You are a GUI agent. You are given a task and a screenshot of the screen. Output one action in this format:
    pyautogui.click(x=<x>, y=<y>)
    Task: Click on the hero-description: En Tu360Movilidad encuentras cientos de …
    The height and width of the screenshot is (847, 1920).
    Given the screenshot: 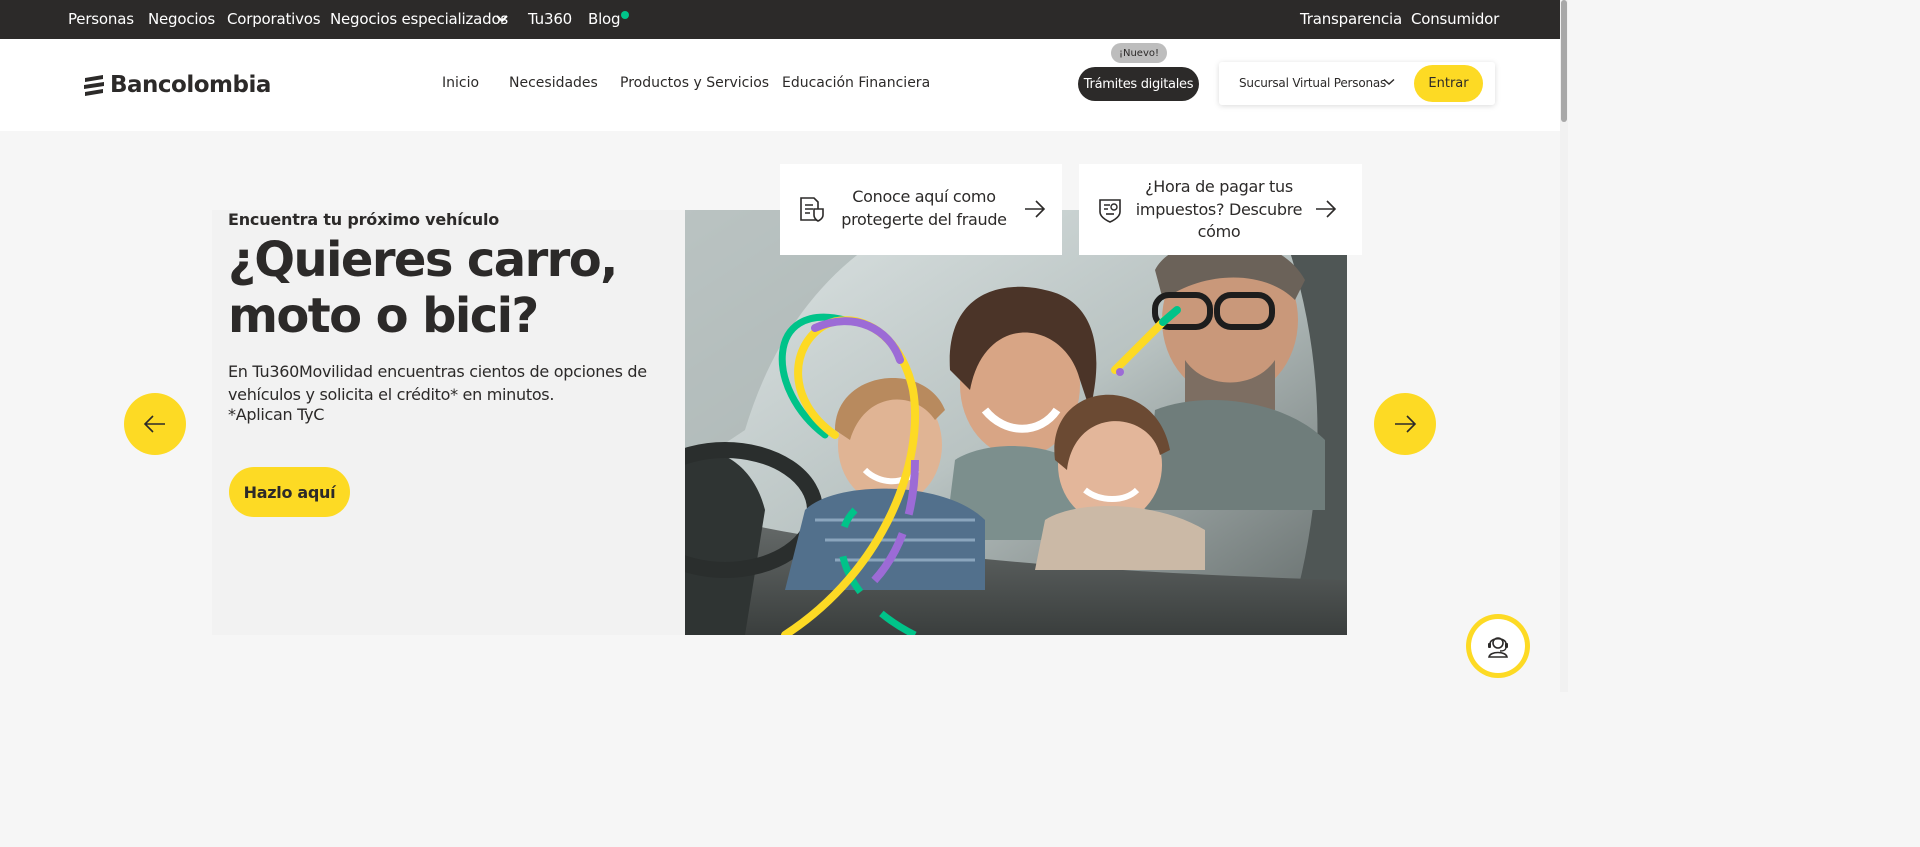 What is the action you would take?
    pyautogui.click(x=437, y=383)
    